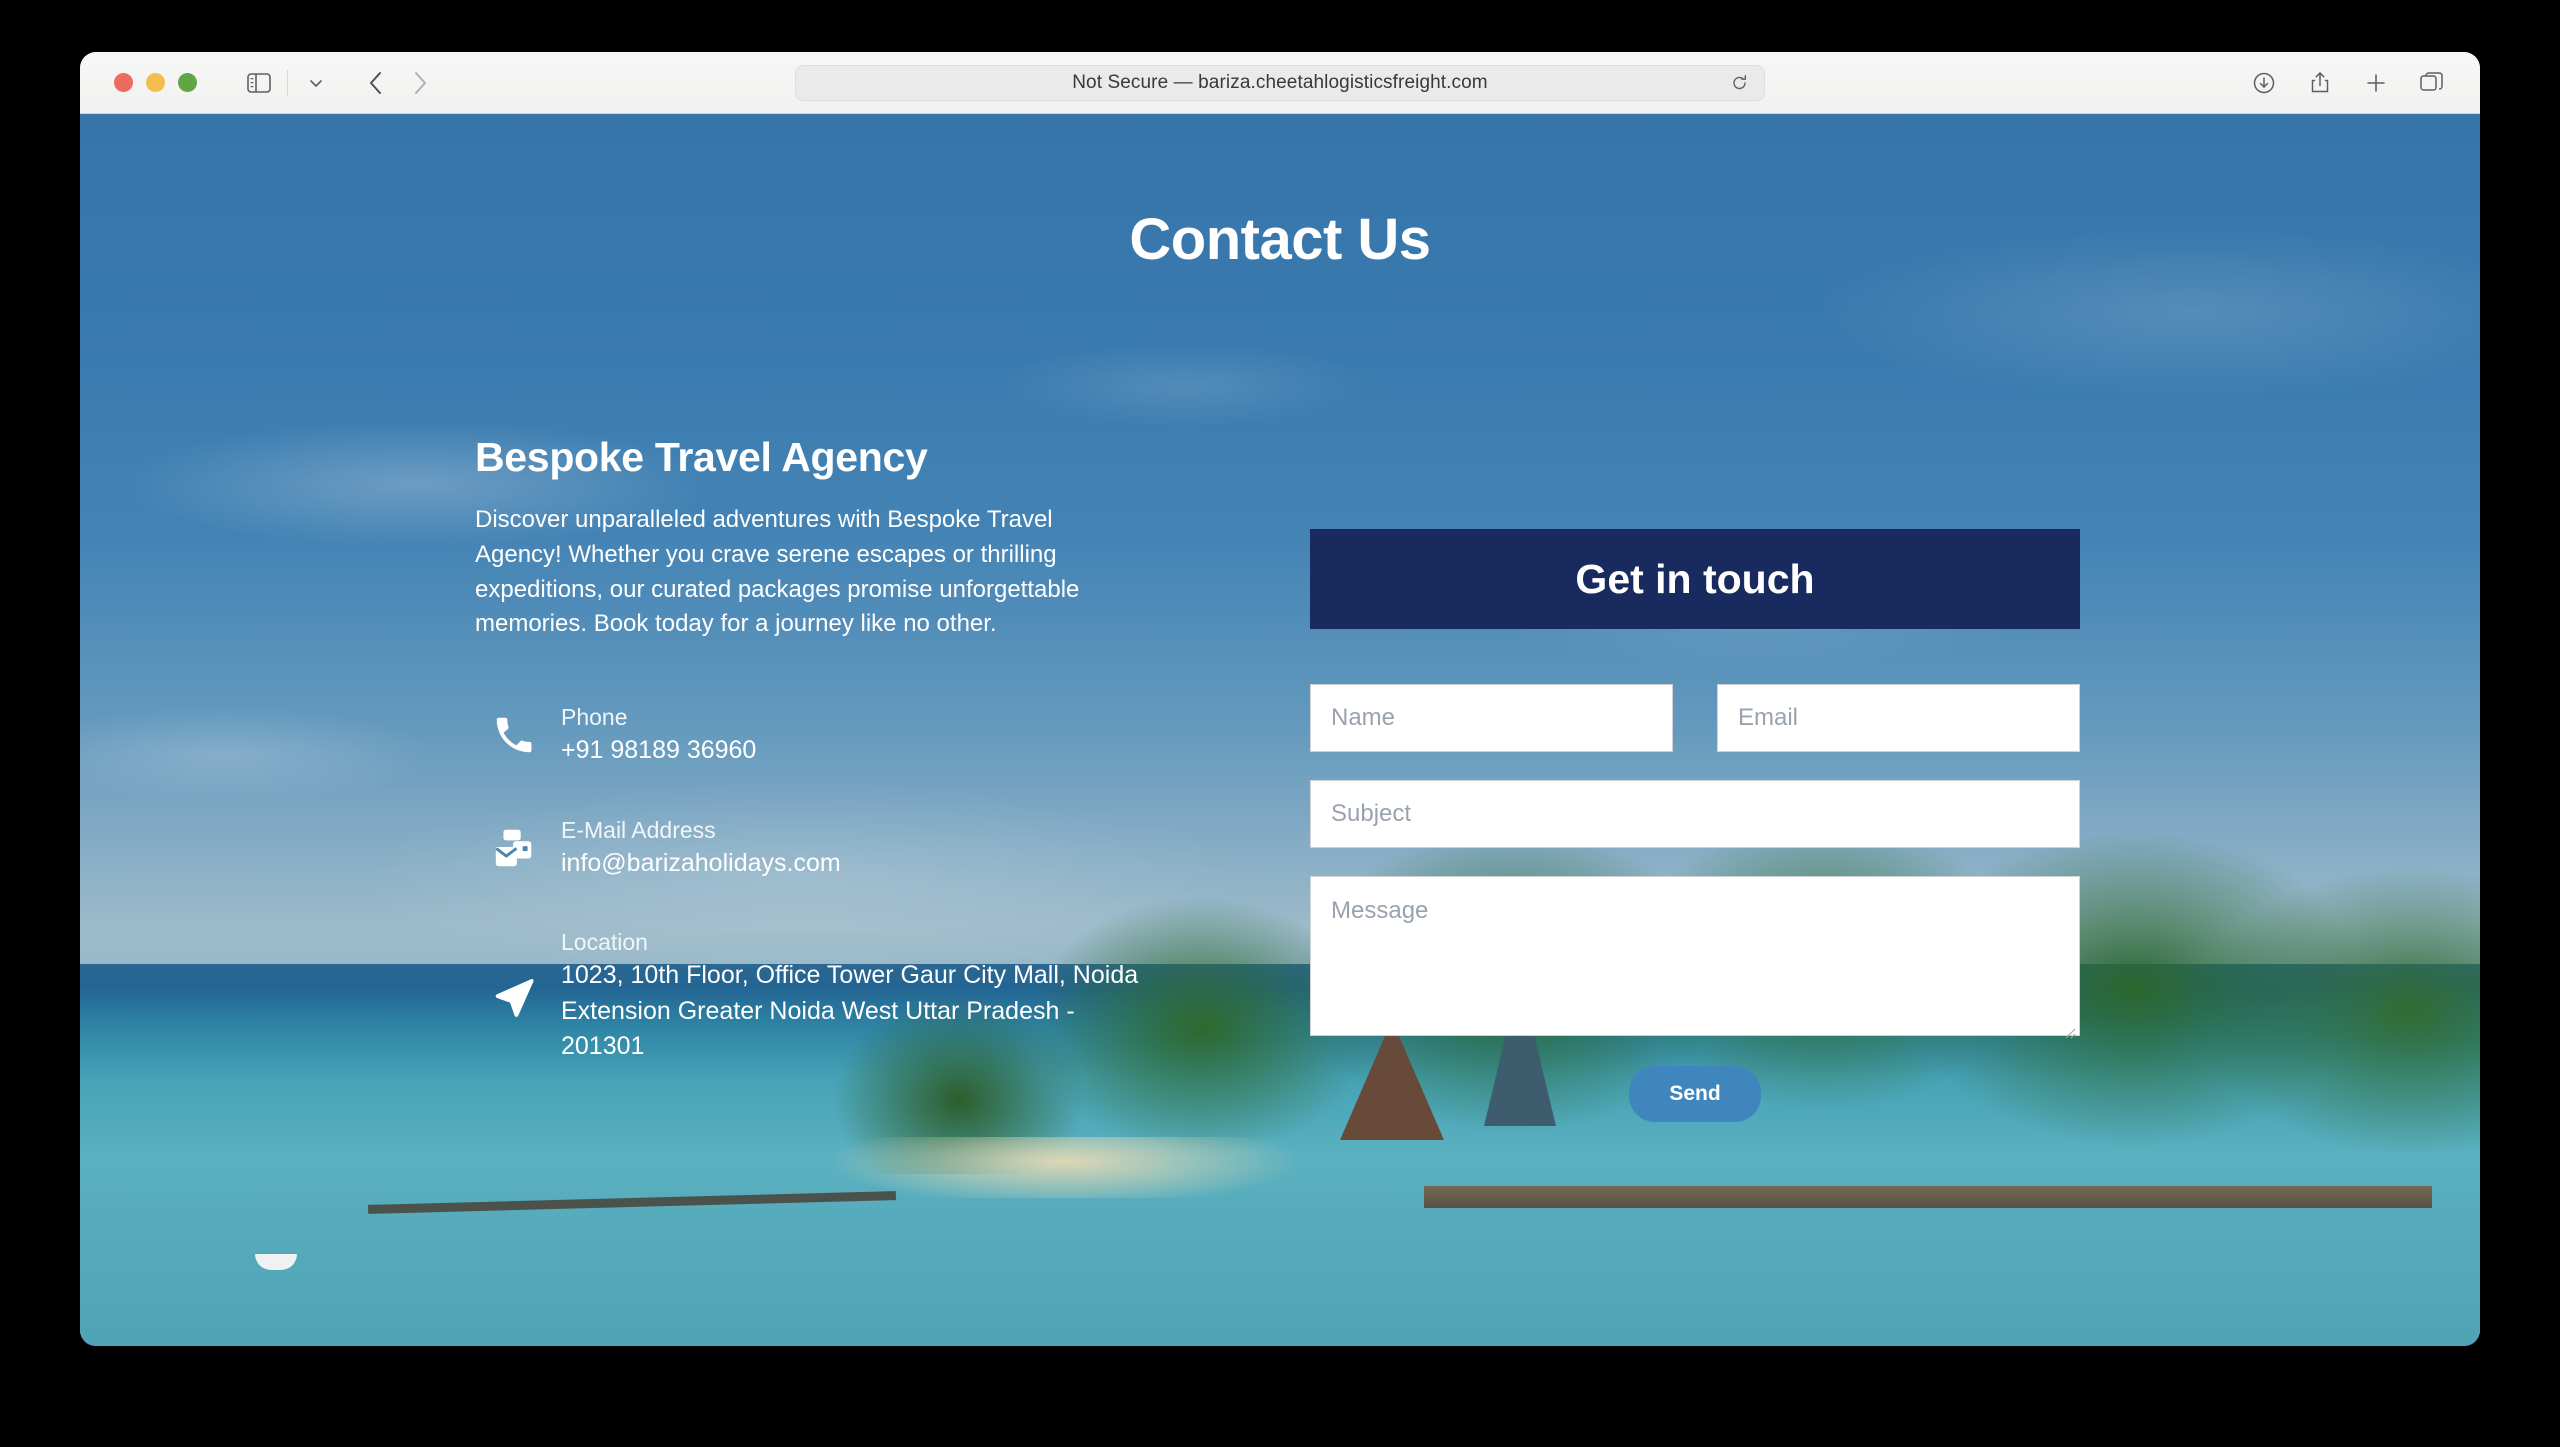  Describe the element at coordinates (514, 848) in the screenshot. I see `email-icon` at that location.